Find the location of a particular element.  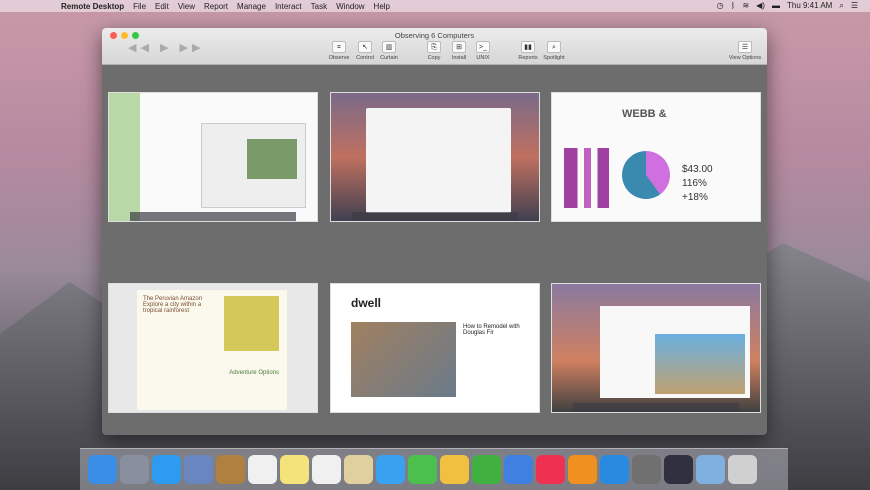

menu-file: File is located at coordinates (139, 6).